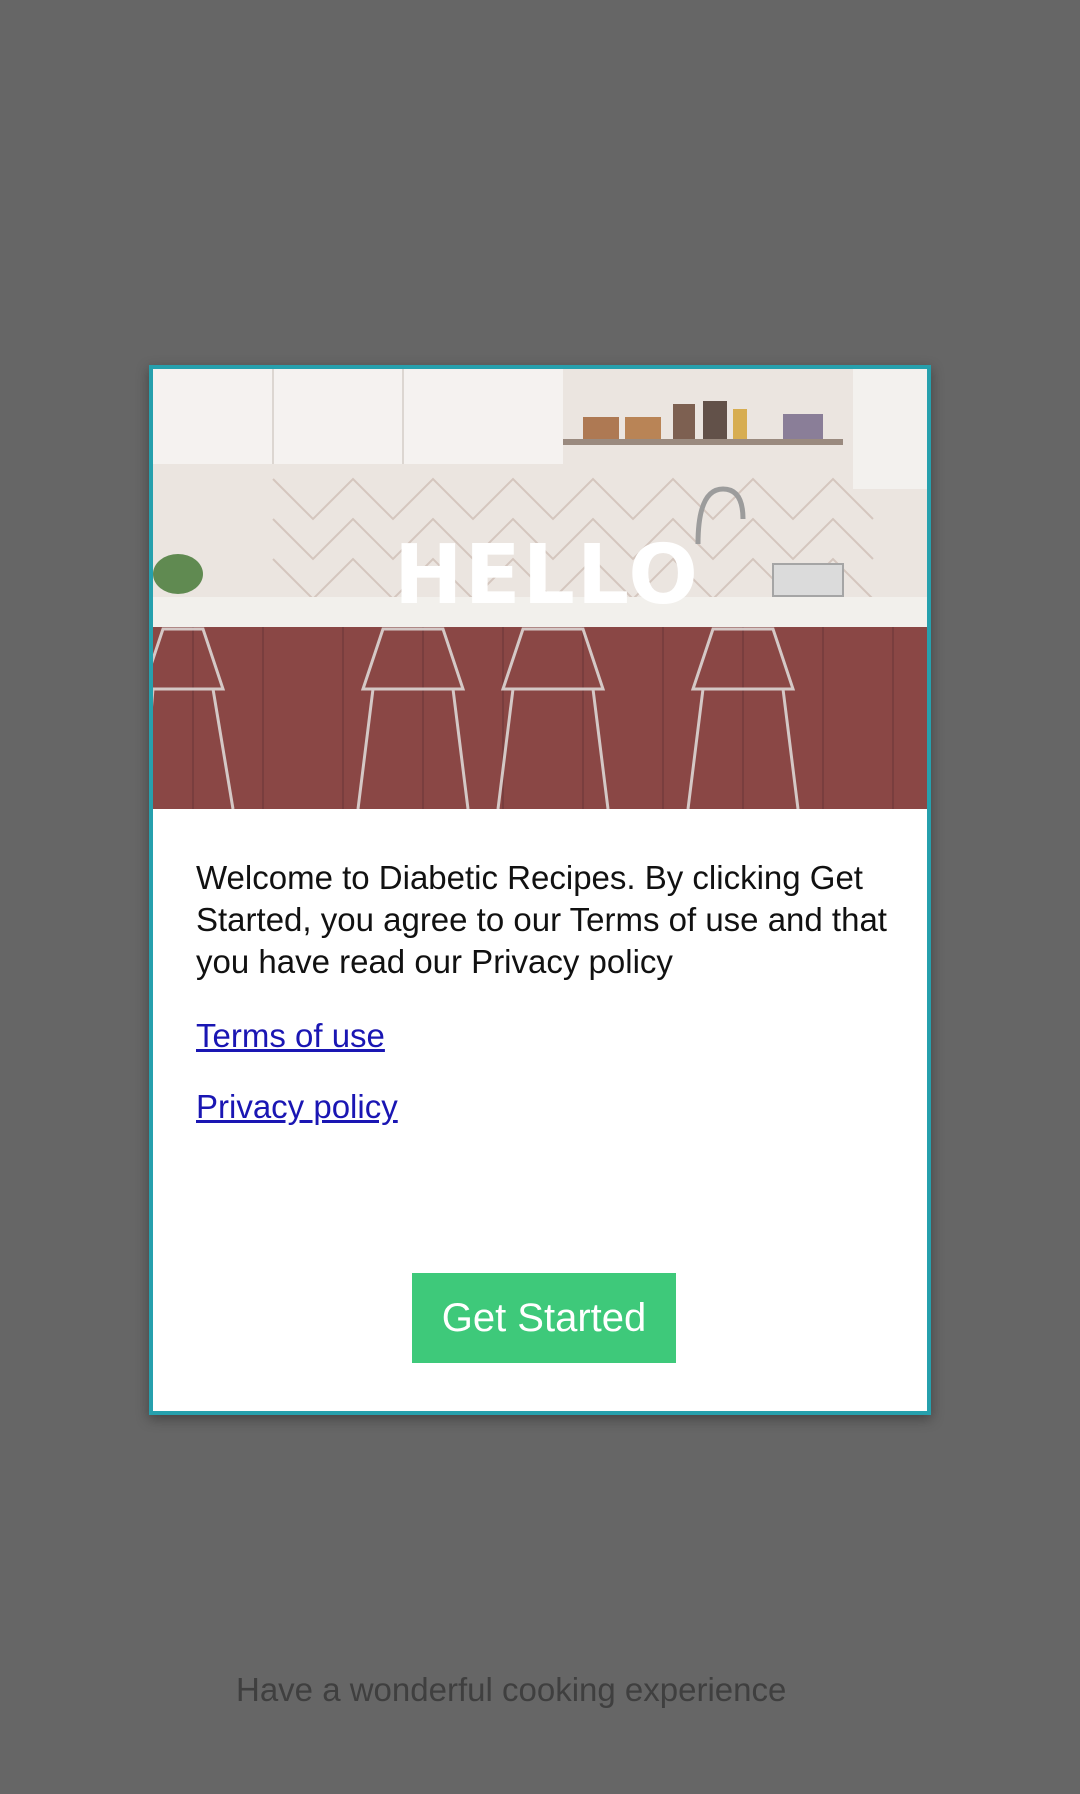 This screenshot has height=1794, width=1080. Describe the element at coordinates (547, 575) in the screenshot. I see `hero-title: HELLO` at that location.